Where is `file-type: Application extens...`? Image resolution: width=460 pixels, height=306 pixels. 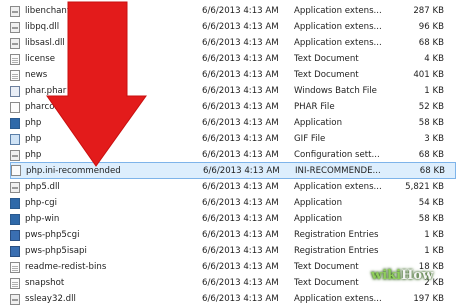 file-type: Application extens... is located at coordinates (338, 299).